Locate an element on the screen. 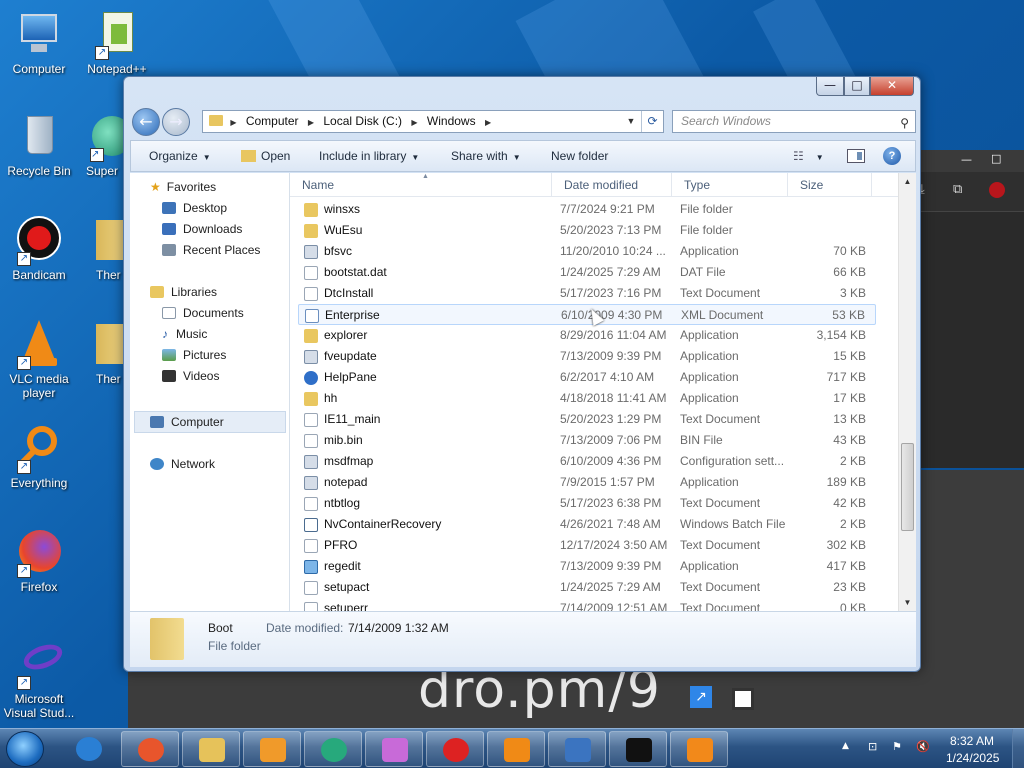 This screenshot has height=768, width=1024. scroll-up-icon: ▲ is located at coordinates (907, 181).